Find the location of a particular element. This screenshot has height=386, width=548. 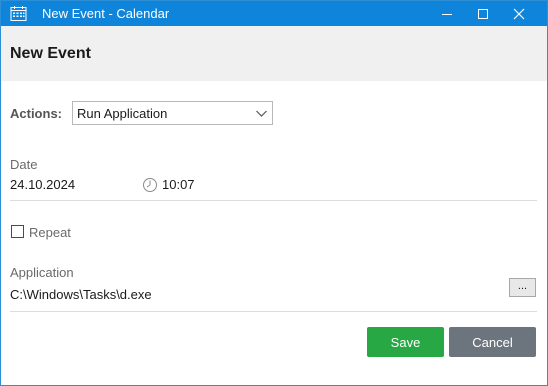

minimize-button is located at coordinates (447, 13).